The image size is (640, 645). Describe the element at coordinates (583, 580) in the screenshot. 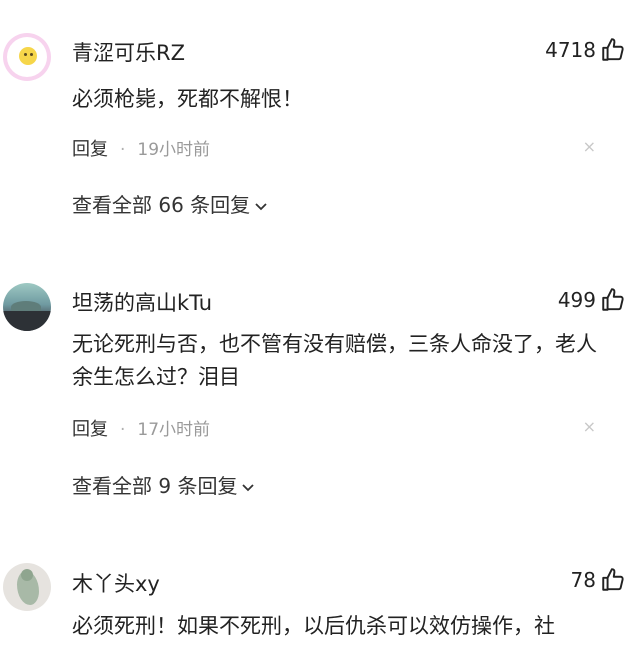

I see `like-count: 78` at that location.